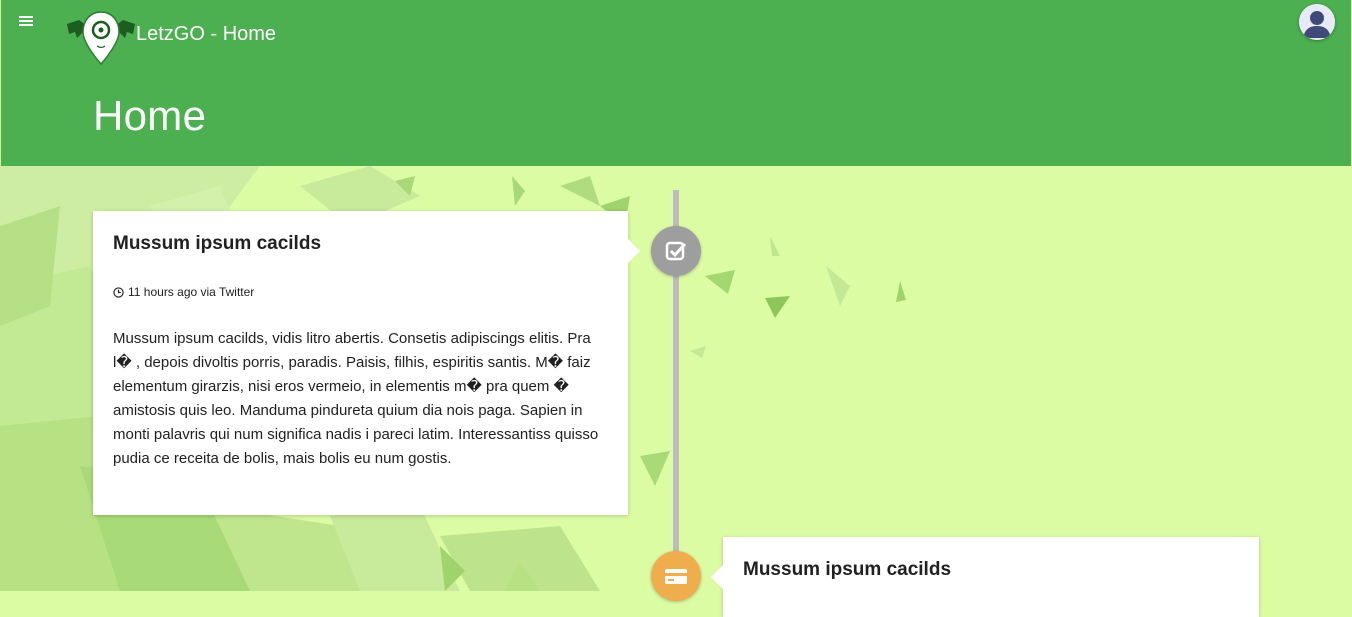 This screenshot has height=617, width=1352. Describe the element at coordinates (1317, 22) in the screenshot. I see `user-avatar` at that location.